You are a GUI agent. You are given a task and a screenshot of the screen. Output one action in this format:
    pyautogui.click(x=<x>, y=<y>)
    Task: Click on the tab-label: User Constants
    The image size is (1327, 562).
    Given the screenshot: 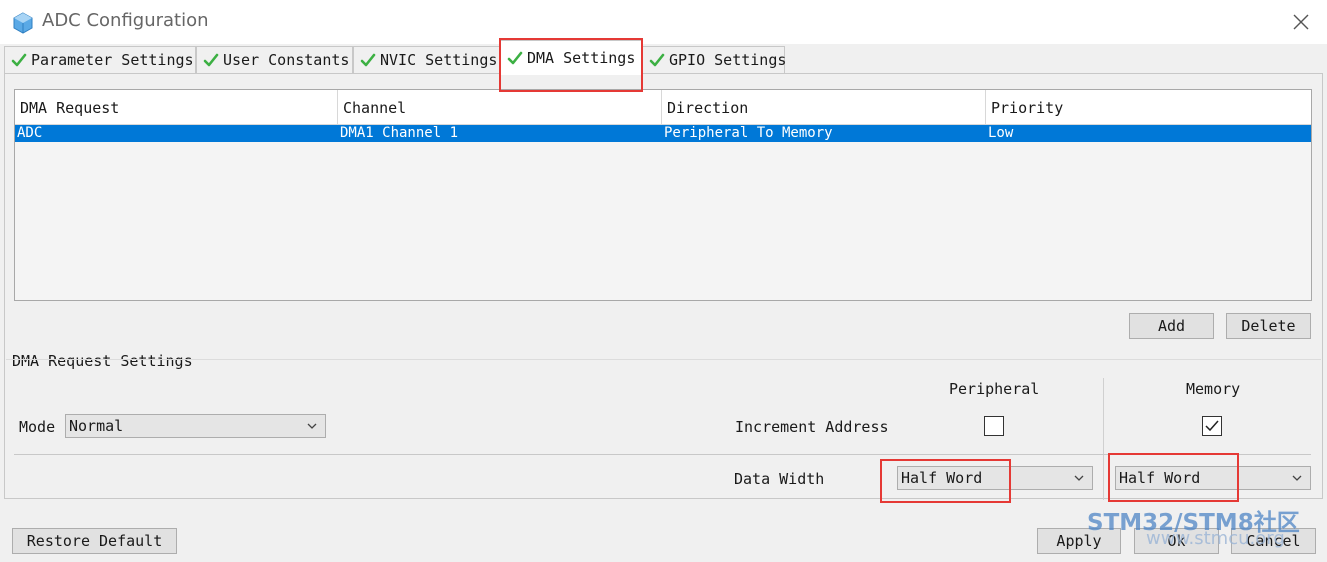 What is the action you would take?
    pyautogui.click(x=286, y=60)
    